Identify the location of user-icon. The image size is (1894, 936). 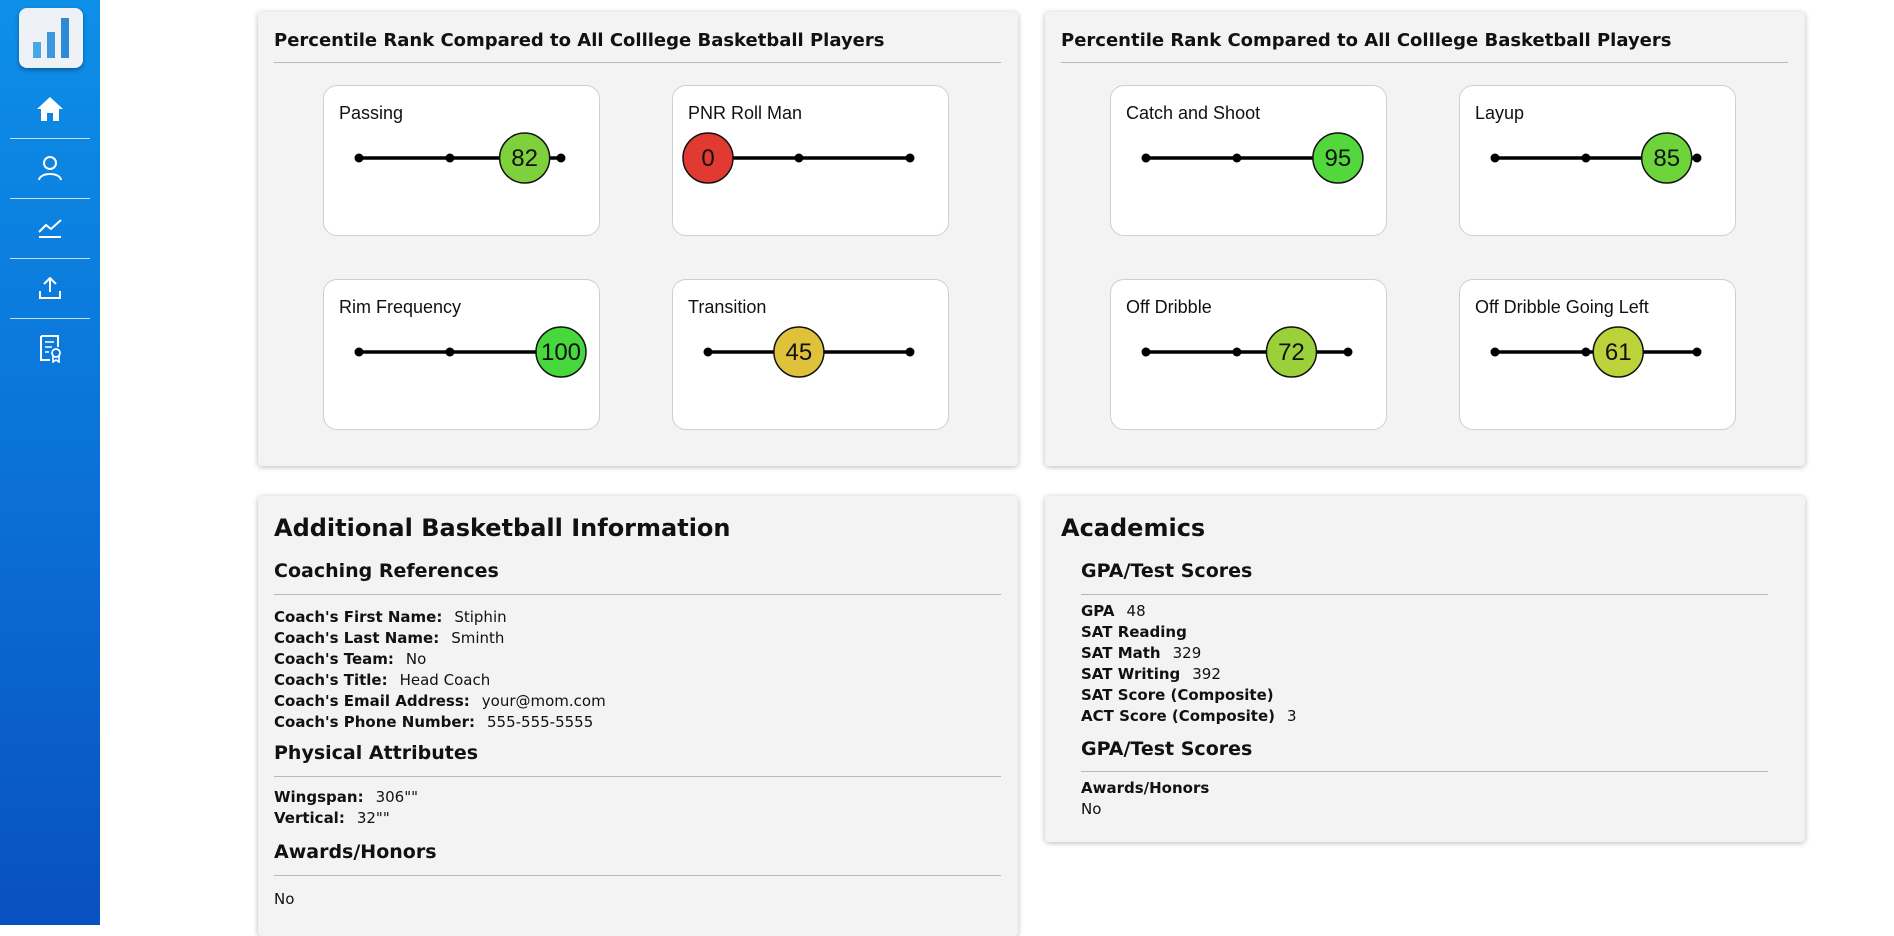
(50, 168).